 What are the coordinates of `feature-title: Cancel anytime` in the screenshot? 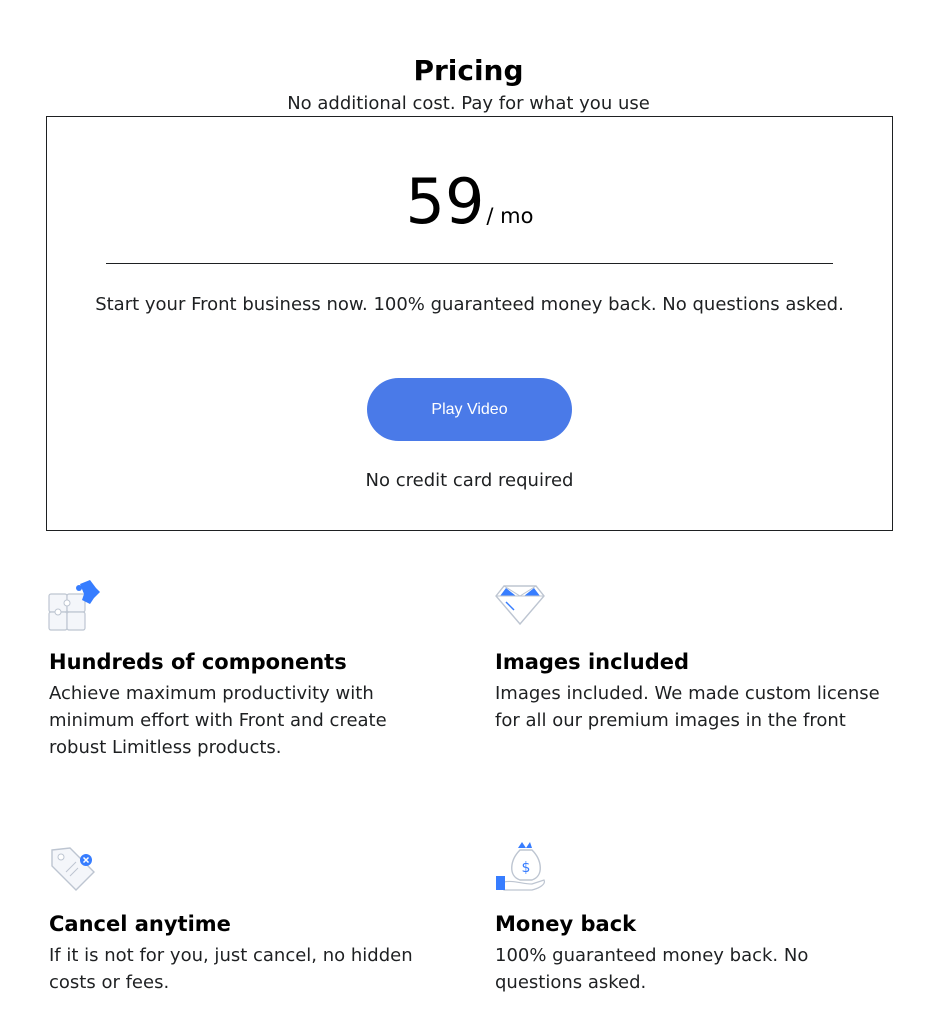 It's located at (140, 924).